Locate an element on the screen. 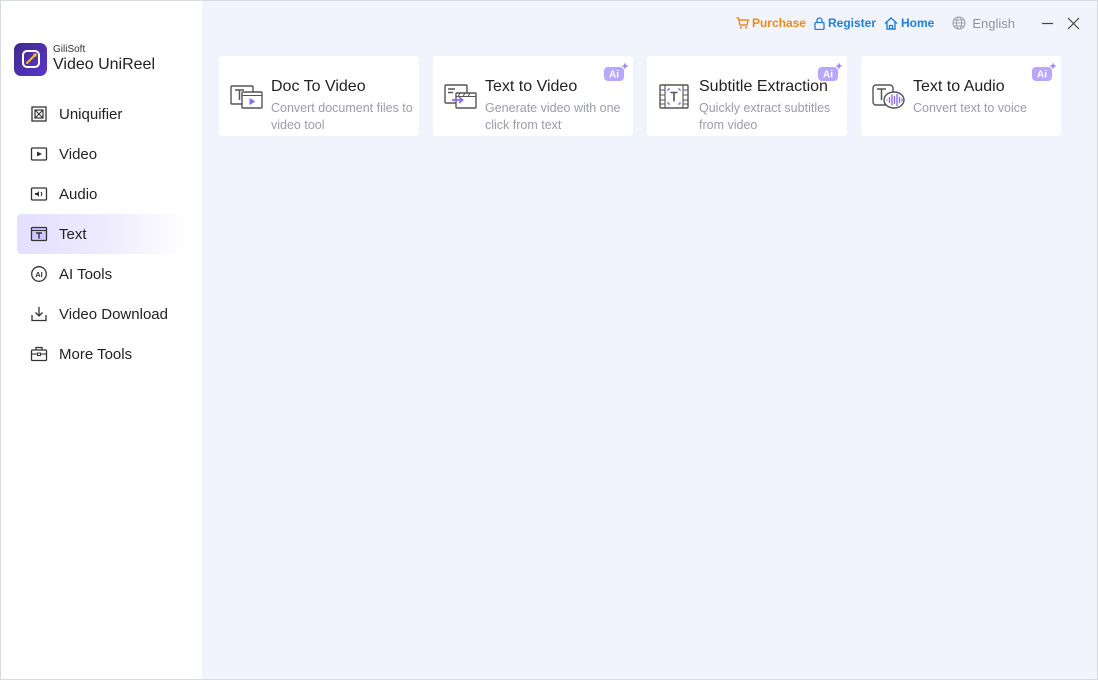  uniquifier-icon is located at coordinates (38, 114).